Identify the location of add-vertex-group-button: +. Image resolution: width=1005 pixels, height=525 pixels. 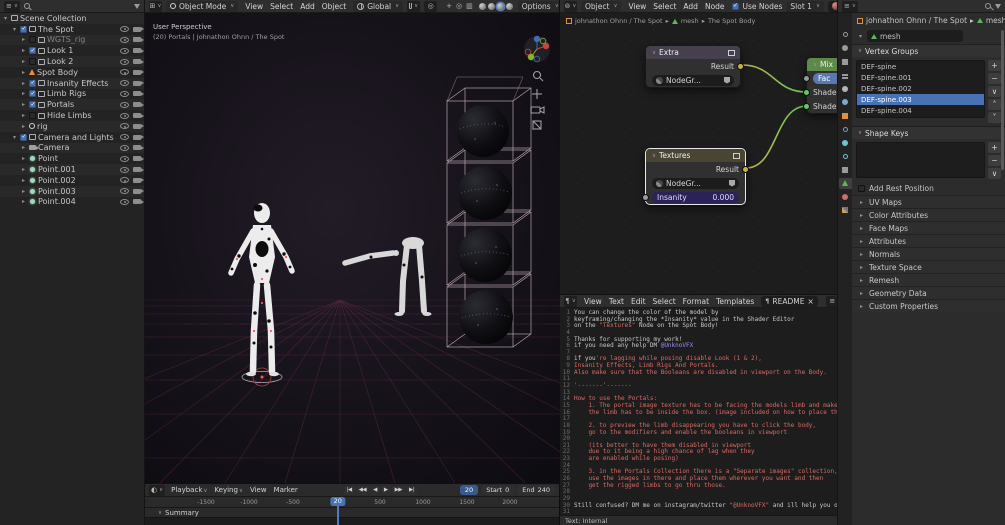
(994, 65).